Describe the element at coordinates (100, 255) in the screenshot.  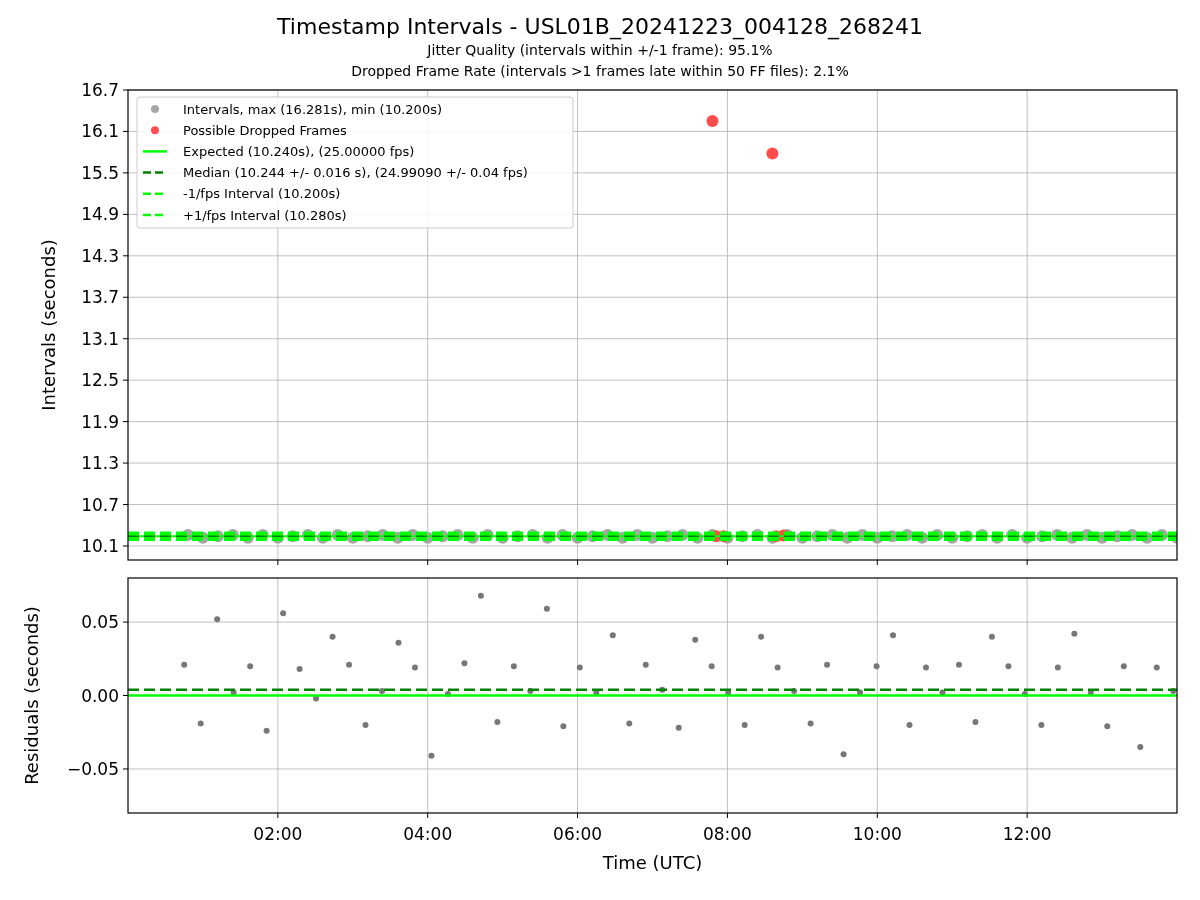
I see `y-tick-label: 14.3` at that location.